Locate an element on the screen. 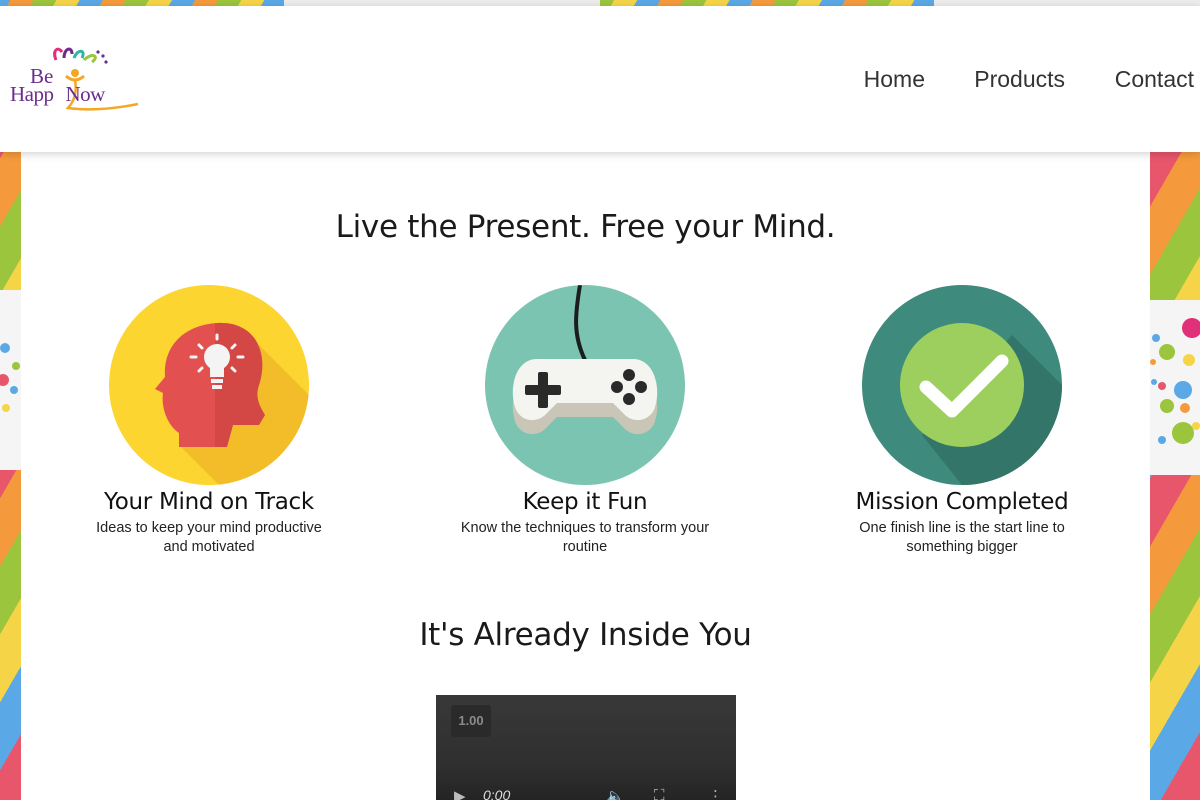  feature-title: Your Mind on Track is located at coordinates (209, 502).